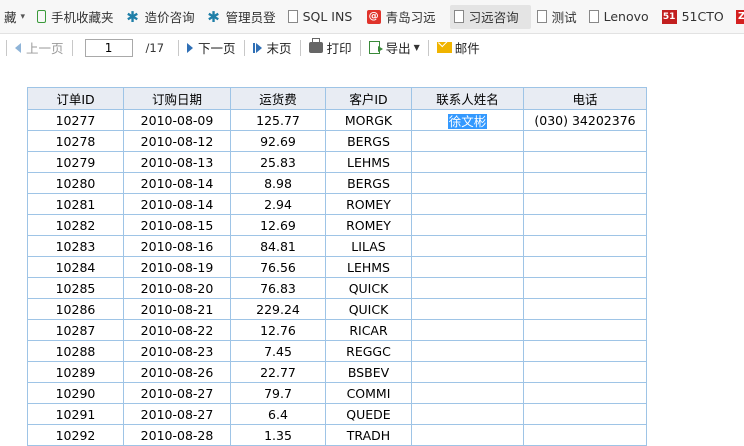 The width and height of the screenshot is (744, 446). I want to click on order-date-cell: 2010-08-09, so click(177, 120).